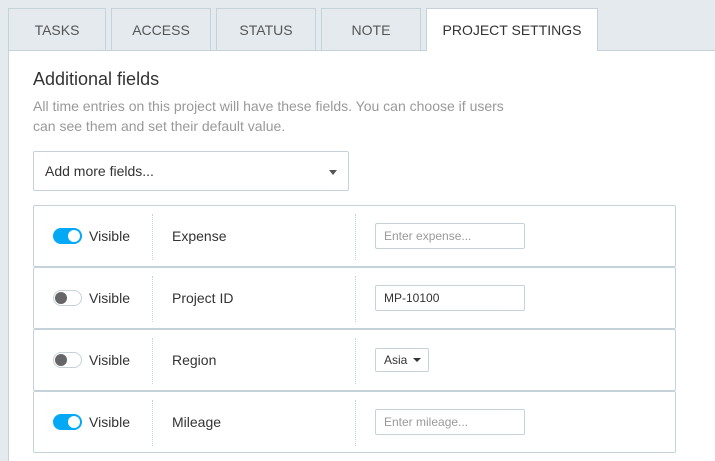 The width and height of the screenshot is (715, 461). I want to click on field-name: Region, so click(194, 360).